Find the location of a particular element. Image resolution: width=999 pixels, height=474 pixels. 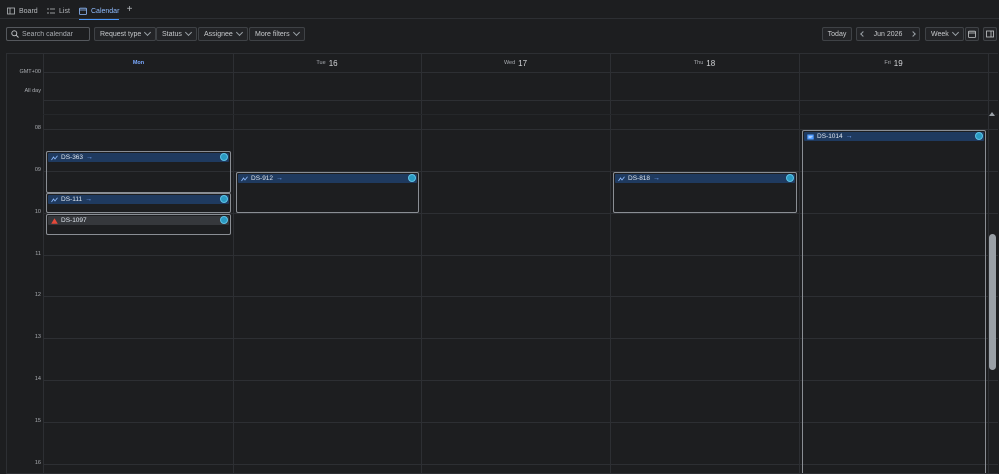

tab-list-label: List is located at coordinates (64, 11).